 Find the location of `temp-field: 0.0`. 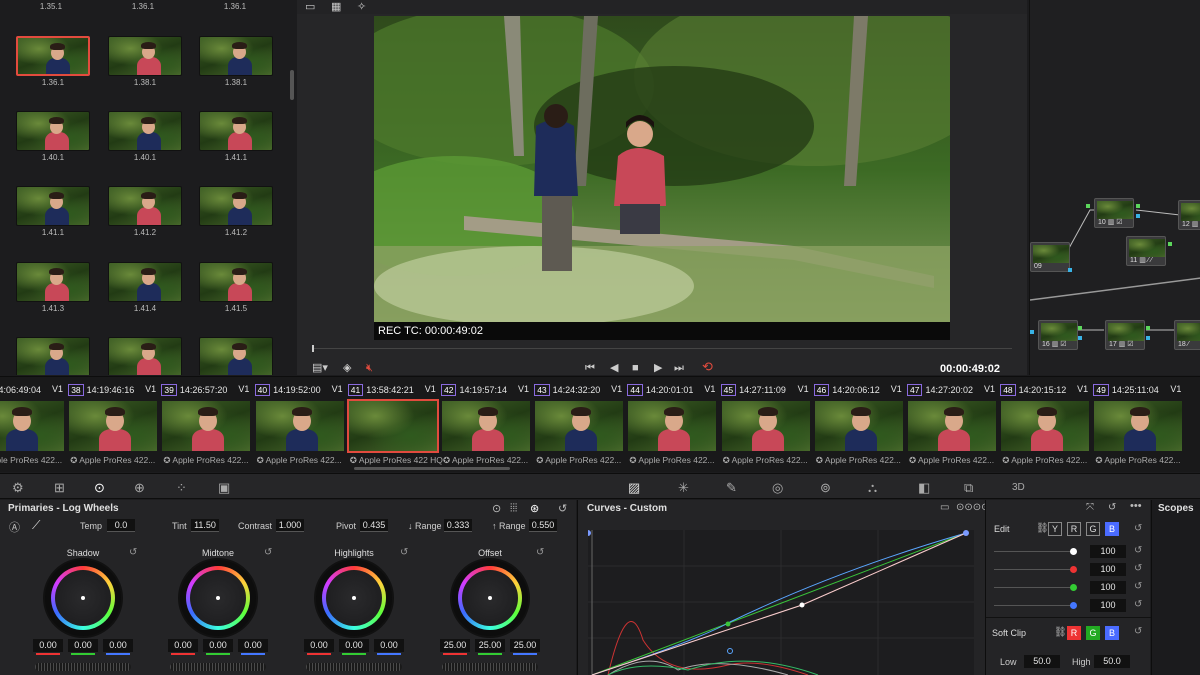

temp-field: 0.0 is located at coordinates (121, 525).